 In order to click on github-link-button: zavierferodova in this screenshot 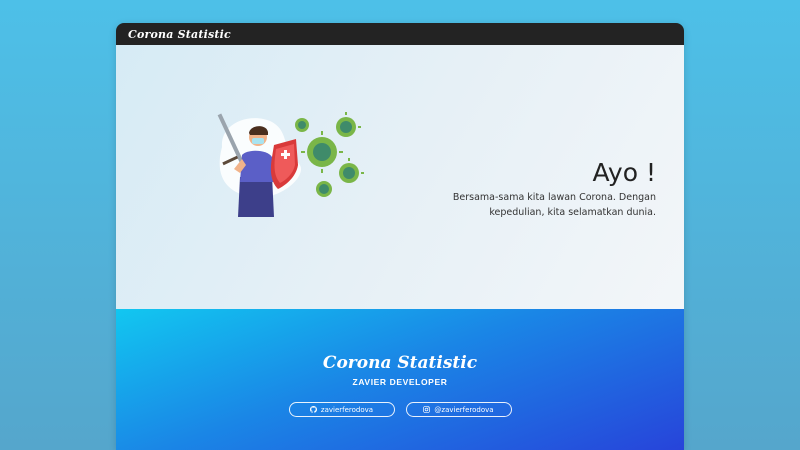, I will do `click(341, 409)`.